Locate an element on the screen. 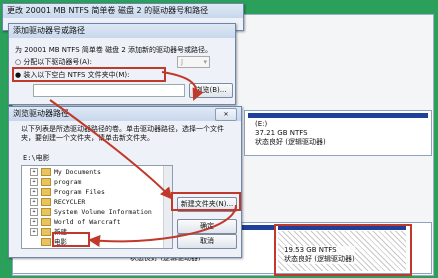 This screenshot has width=438, height=278. arrow-to-browse is located at coordinates (182, 86).